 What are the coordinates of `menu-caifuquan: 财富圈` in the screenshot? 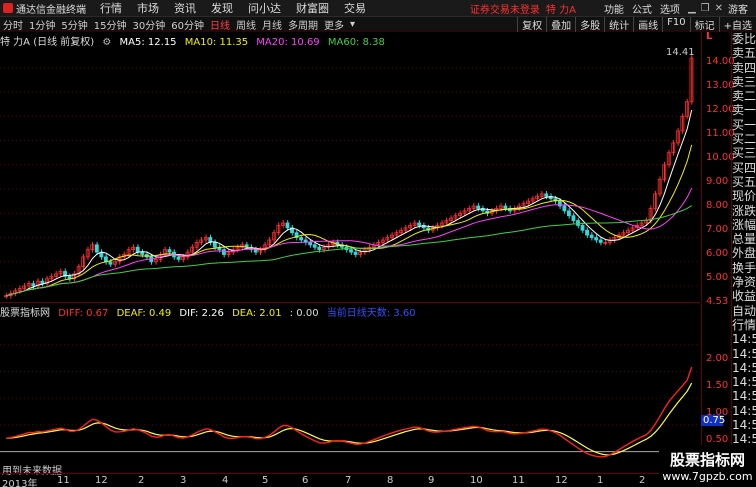 It's located at (312, 8).